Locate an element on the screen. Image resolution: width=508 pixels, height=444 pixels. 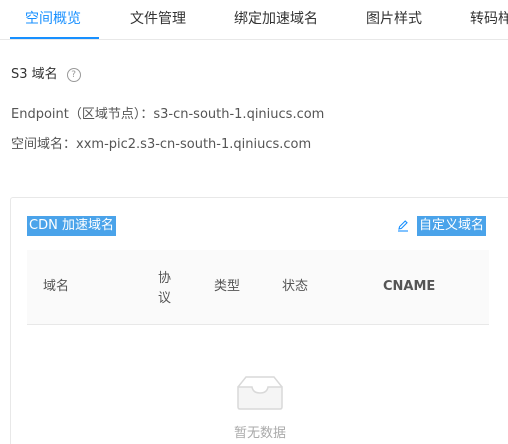
column-header-type: 类型 is located at coordinates (227, 286).